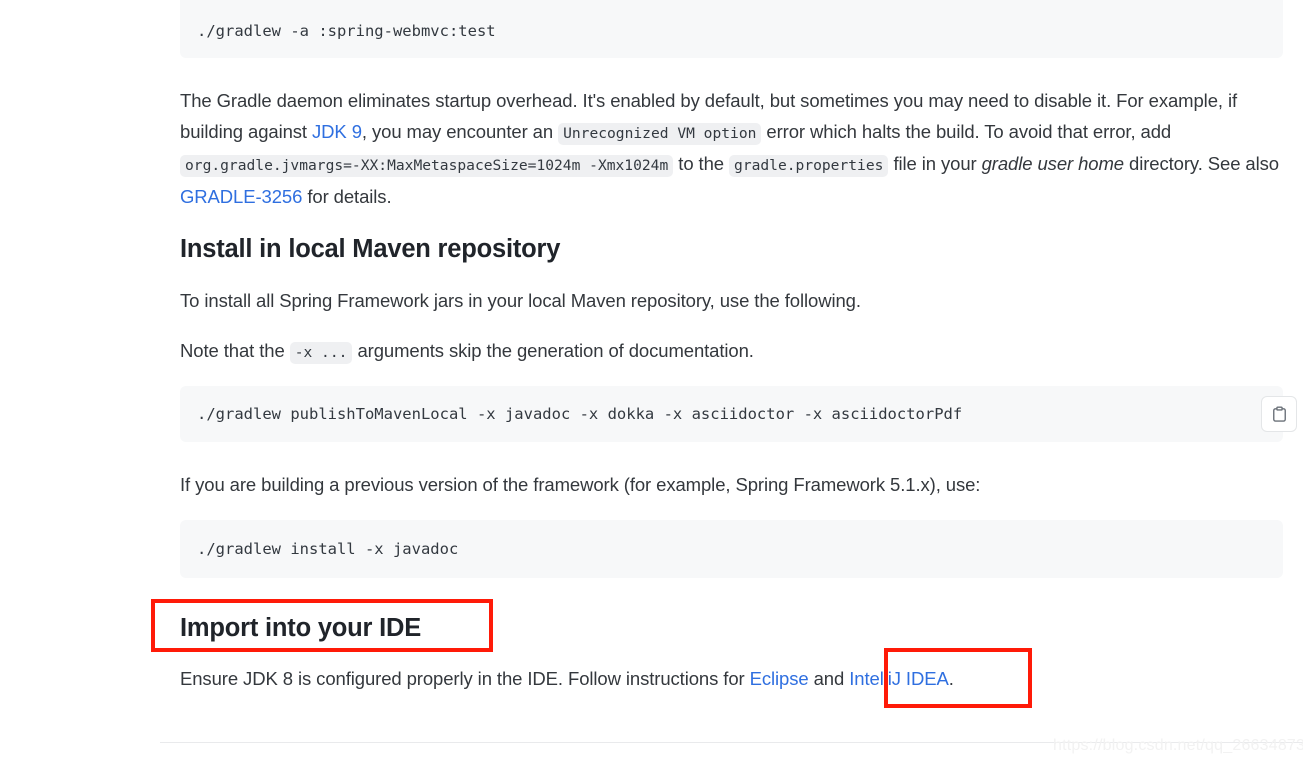  What do you see at coordinates (1052, 163) in the screenshot?
I see `italic-gradle-user-home: gradle user home` at bounding box center [1052, 163].